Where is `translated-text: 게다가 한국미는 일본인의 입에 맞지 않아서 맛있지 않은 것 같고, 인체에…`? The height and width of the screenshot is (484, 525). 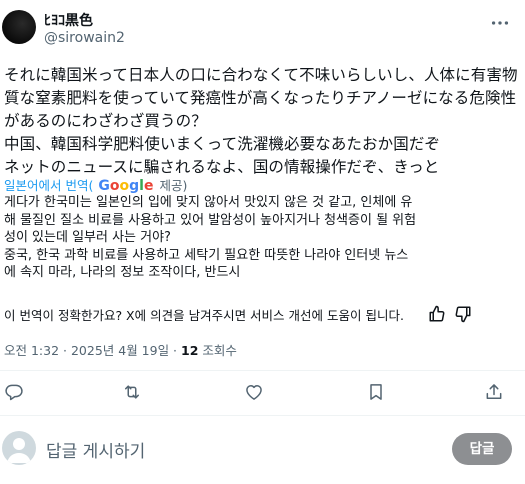 translated-text: 게다가 한국미는 일본인의 입에 맞지 않아서 맛있지 않은 것 같고, 인체에… is located at coordinates (210, 237).